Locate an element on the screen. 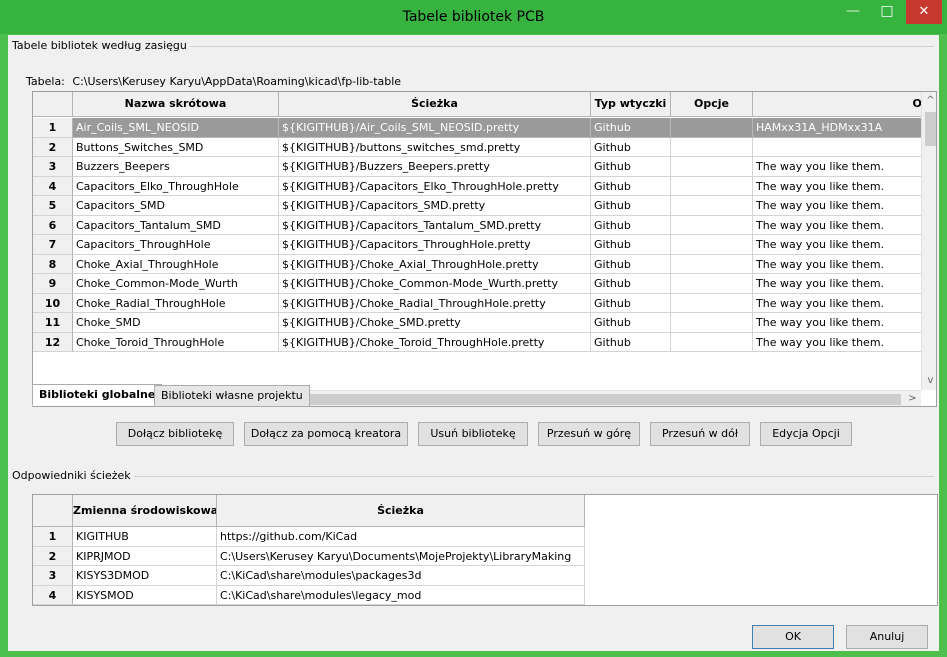  cell-name: Choke_Common-Mode_Wurth is located at coordinates (176, 284).